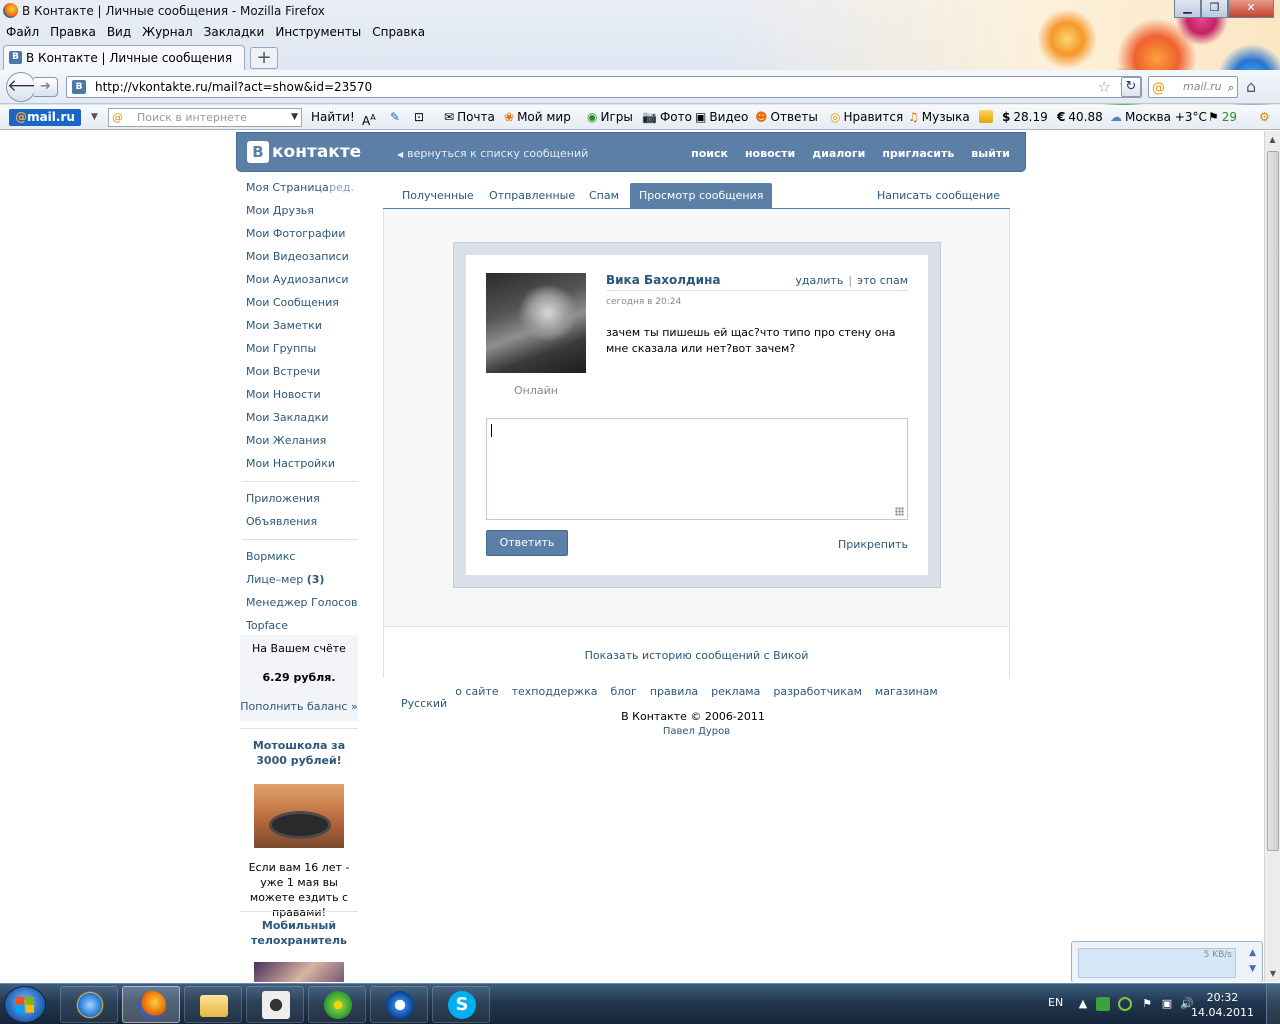  What do you see at coordinates (1264, 117) in the screenshot?
I see `mailru-settings-gear-icon: ⚙` at bounding box center [1264, 117].